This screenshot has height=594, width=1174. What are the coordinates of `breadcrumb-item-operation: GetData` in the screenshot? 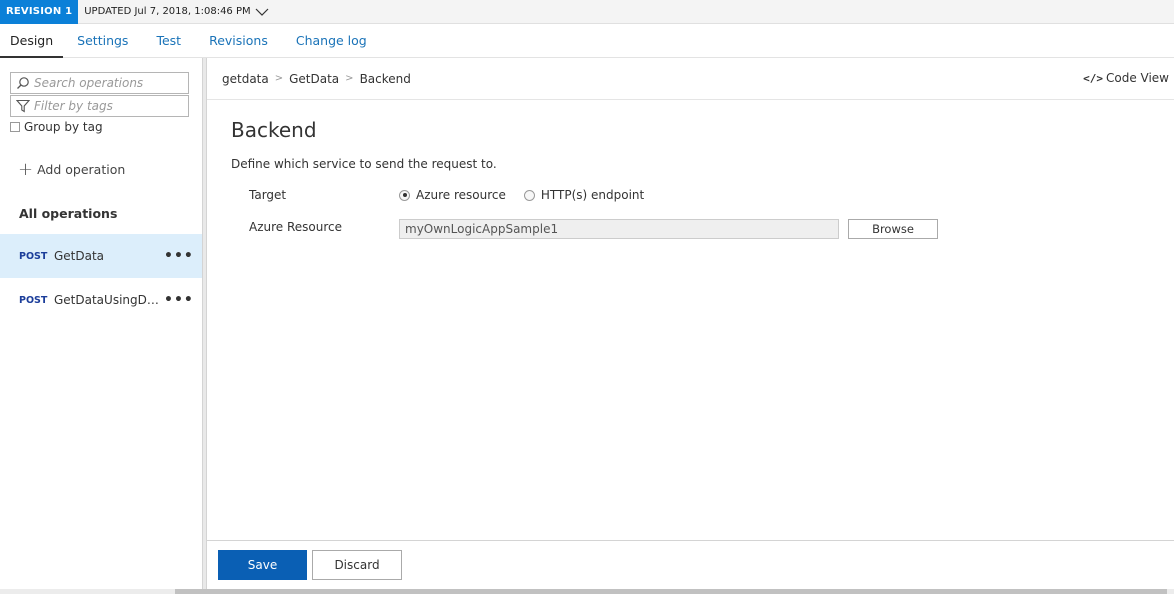 It's located at (314, 79).